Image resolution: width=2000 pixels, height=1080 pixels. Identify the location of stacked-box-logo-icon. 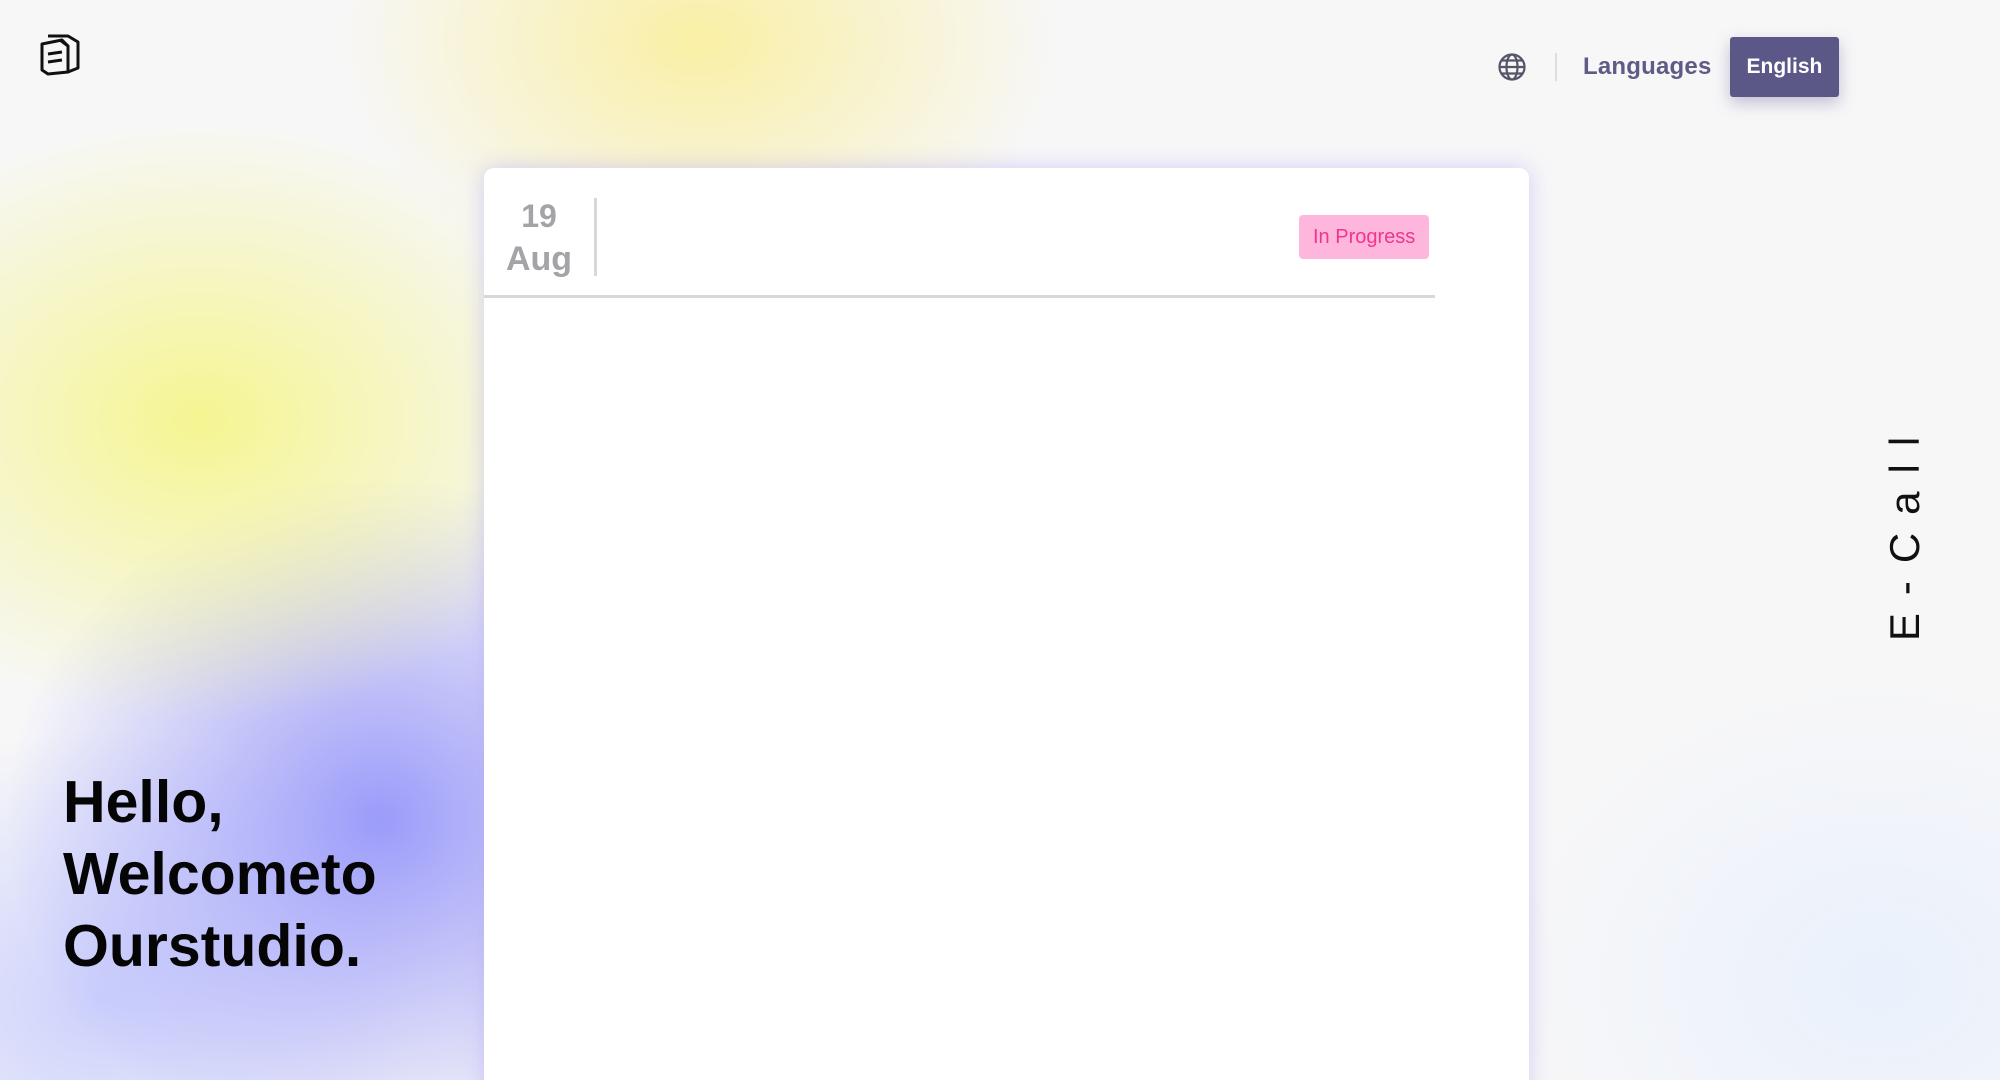
(60, 53).